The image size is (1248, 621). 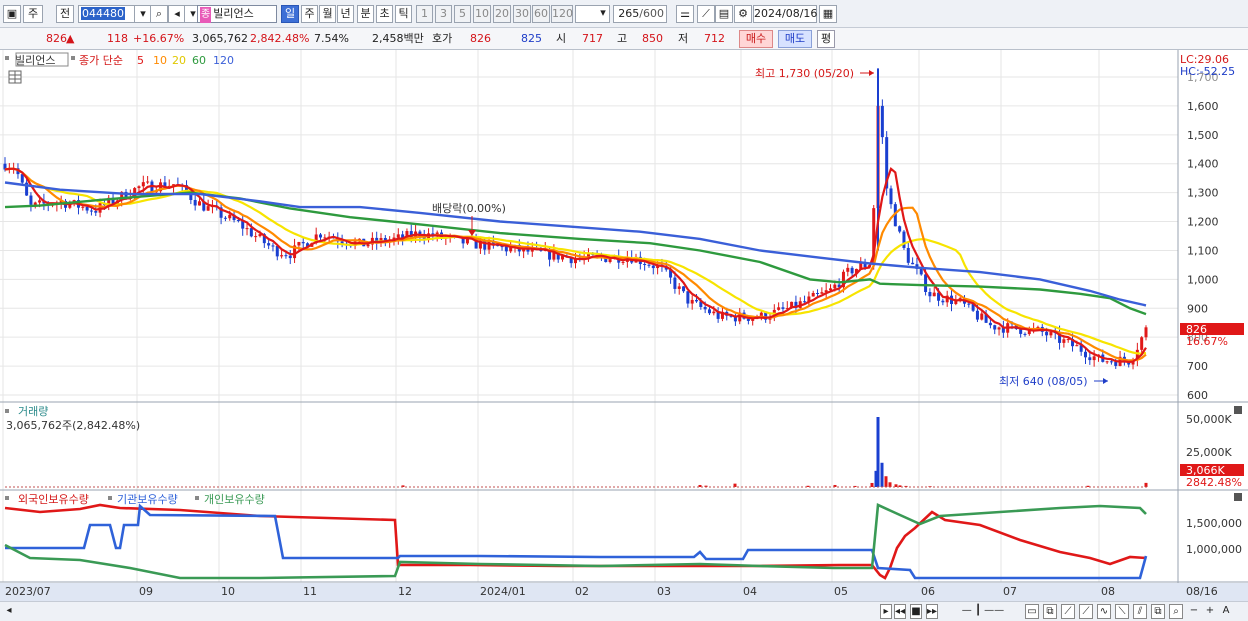 I want to click on tab-minute: 분, so click(x=365, y=14).